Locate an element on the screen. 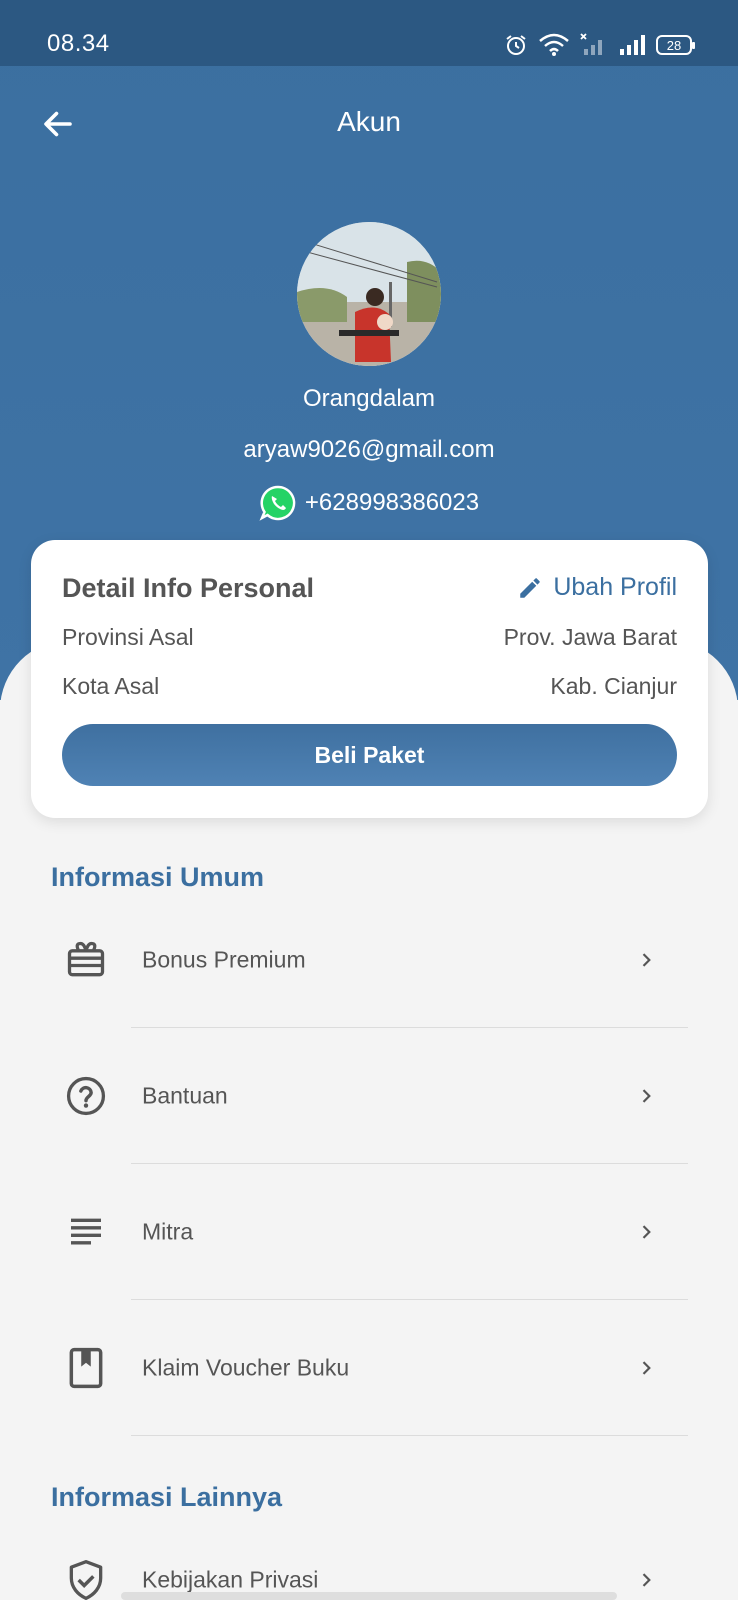 This screenshot has width=738, height=1600. signal-icon is located at coordinates (632, 45).